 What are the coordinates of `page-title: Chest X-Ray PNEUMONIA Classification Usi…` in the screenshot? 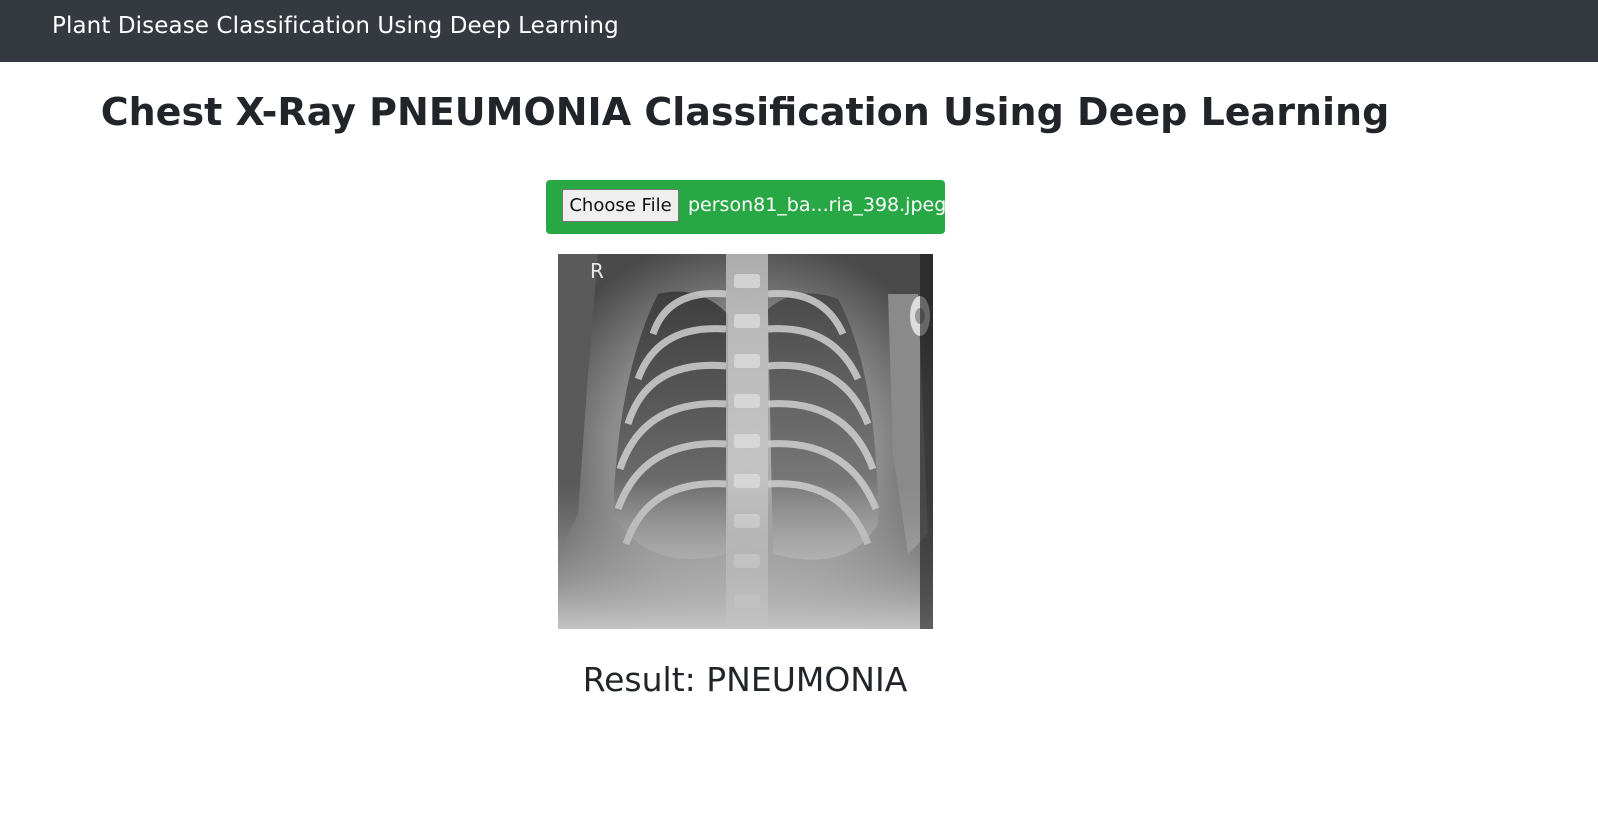 It's located at (745, 112).